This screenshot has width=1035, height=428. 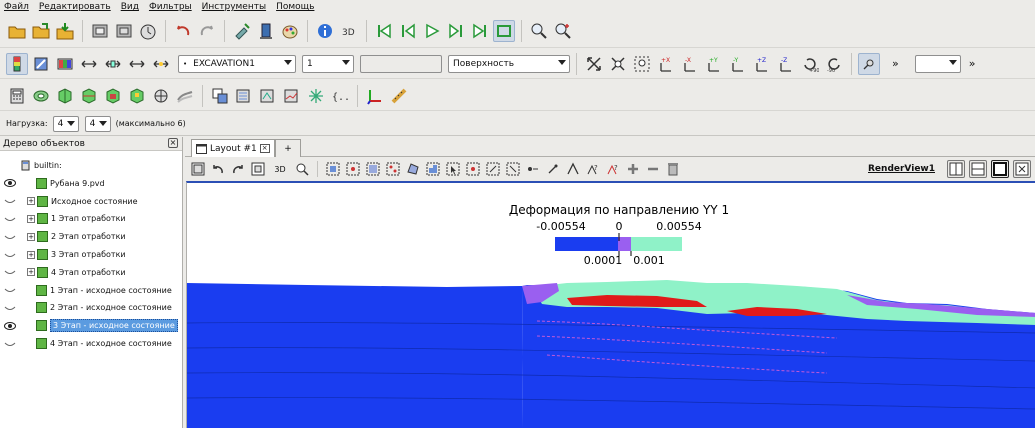 I want to click on tree-item: +1 Этап отработки, so click(x=90, y=218).